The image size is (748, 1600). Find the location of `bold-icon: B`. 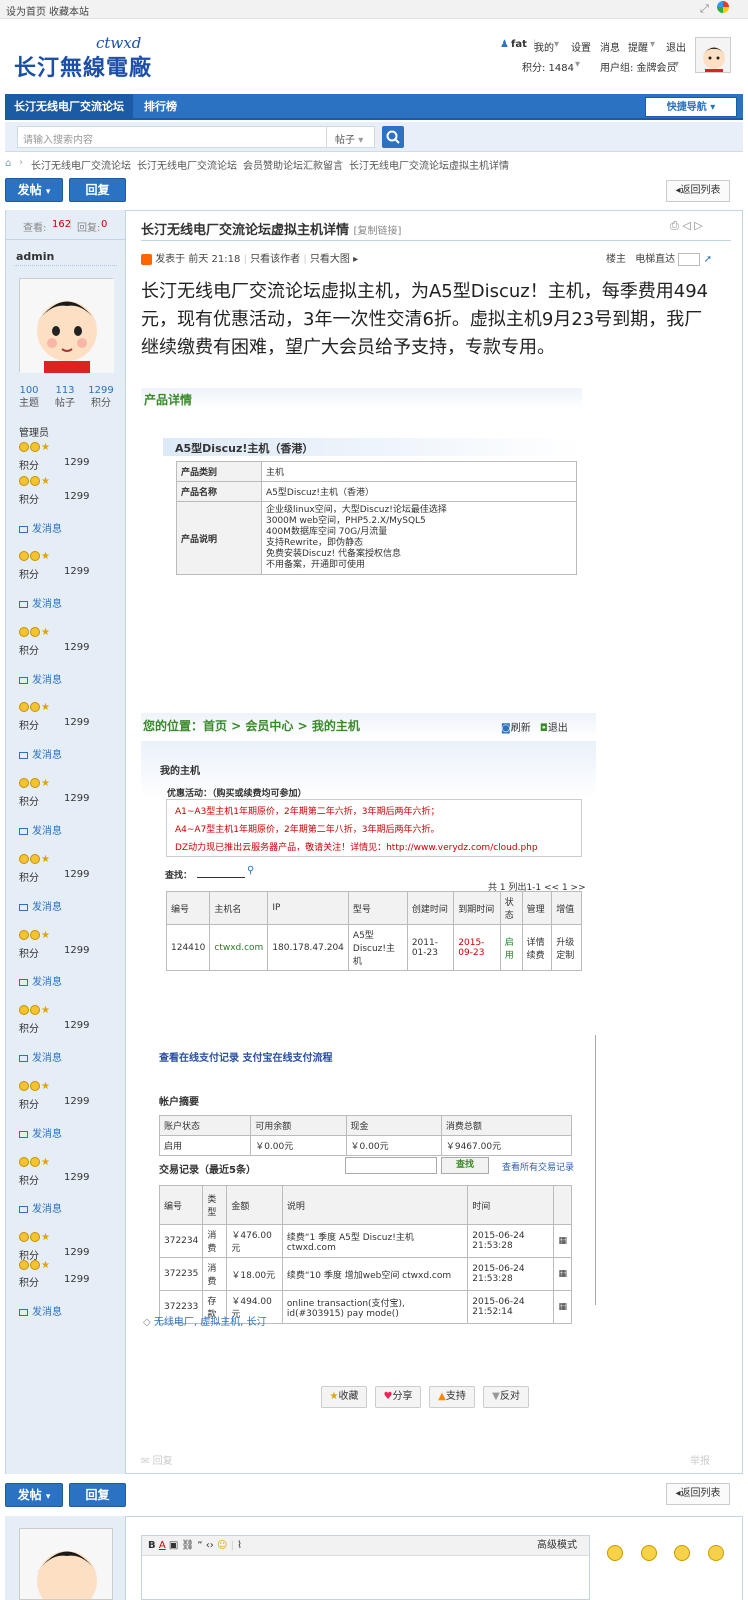

bold-icon: B is located at coordinates (152, 1545).